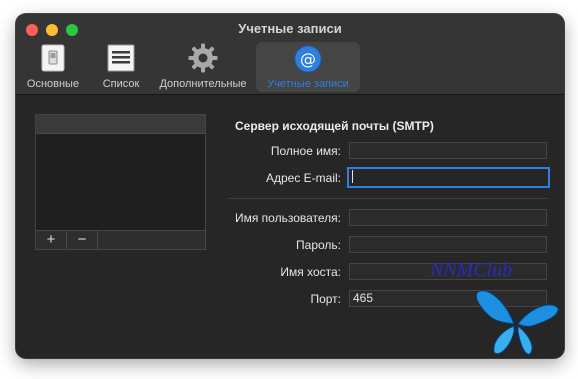  I want to click on tab-accounts-label: Учетные записи, so click(308, 84).